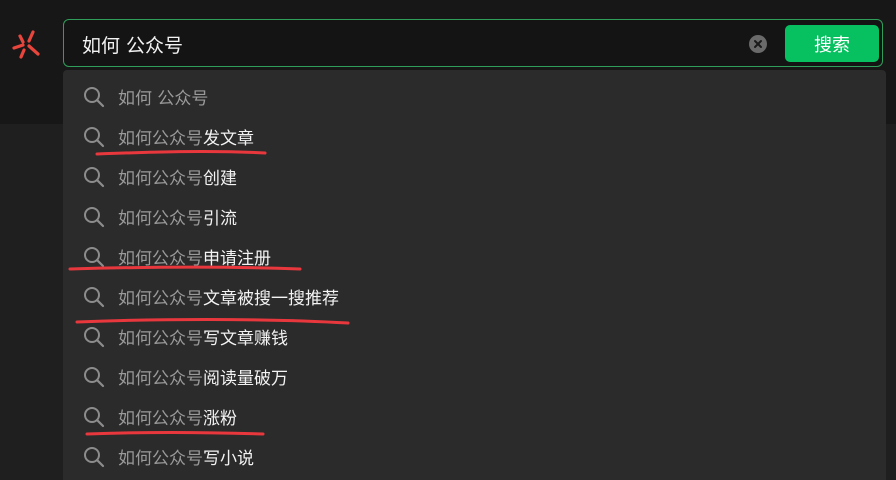 The height and width of the screenshot is (480, 896). I want to click on suggestion-item: 如何公众号写文章赚钱, so click(474, 336).